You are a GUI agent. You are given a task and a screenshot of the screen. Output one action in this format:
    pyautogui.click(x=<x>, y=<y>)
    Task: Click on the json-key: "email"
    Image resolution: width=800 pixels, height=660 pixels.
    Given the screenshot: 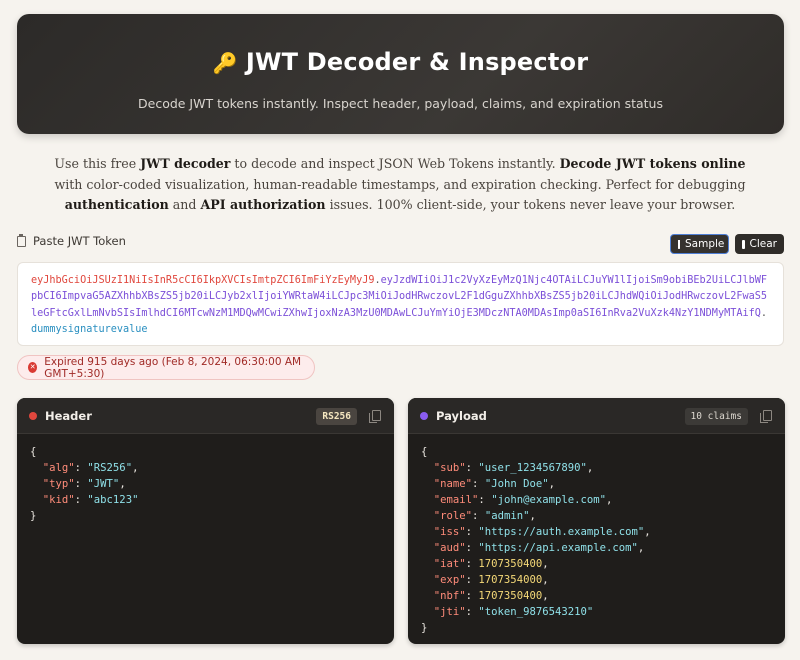 What is the action you would take?
    pyautogui.click(x=456, y=500)
    